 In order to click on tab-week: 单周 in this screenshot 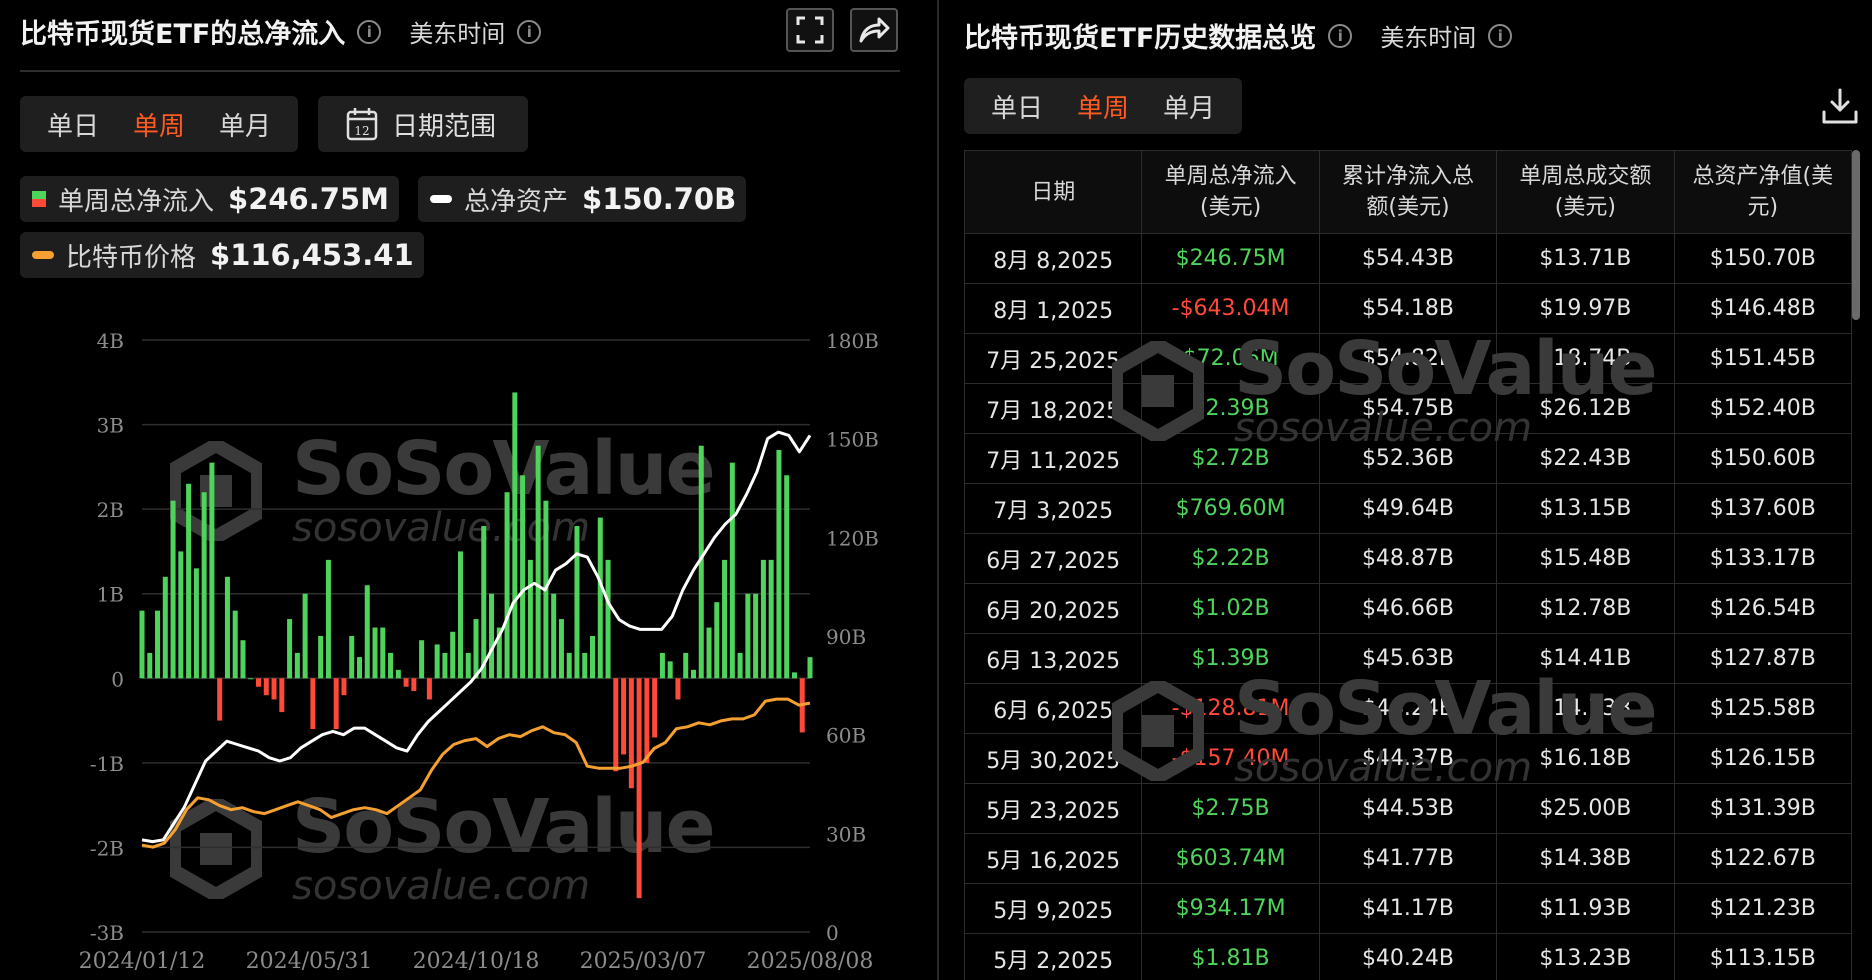, I will do `click(1103, 106)`.